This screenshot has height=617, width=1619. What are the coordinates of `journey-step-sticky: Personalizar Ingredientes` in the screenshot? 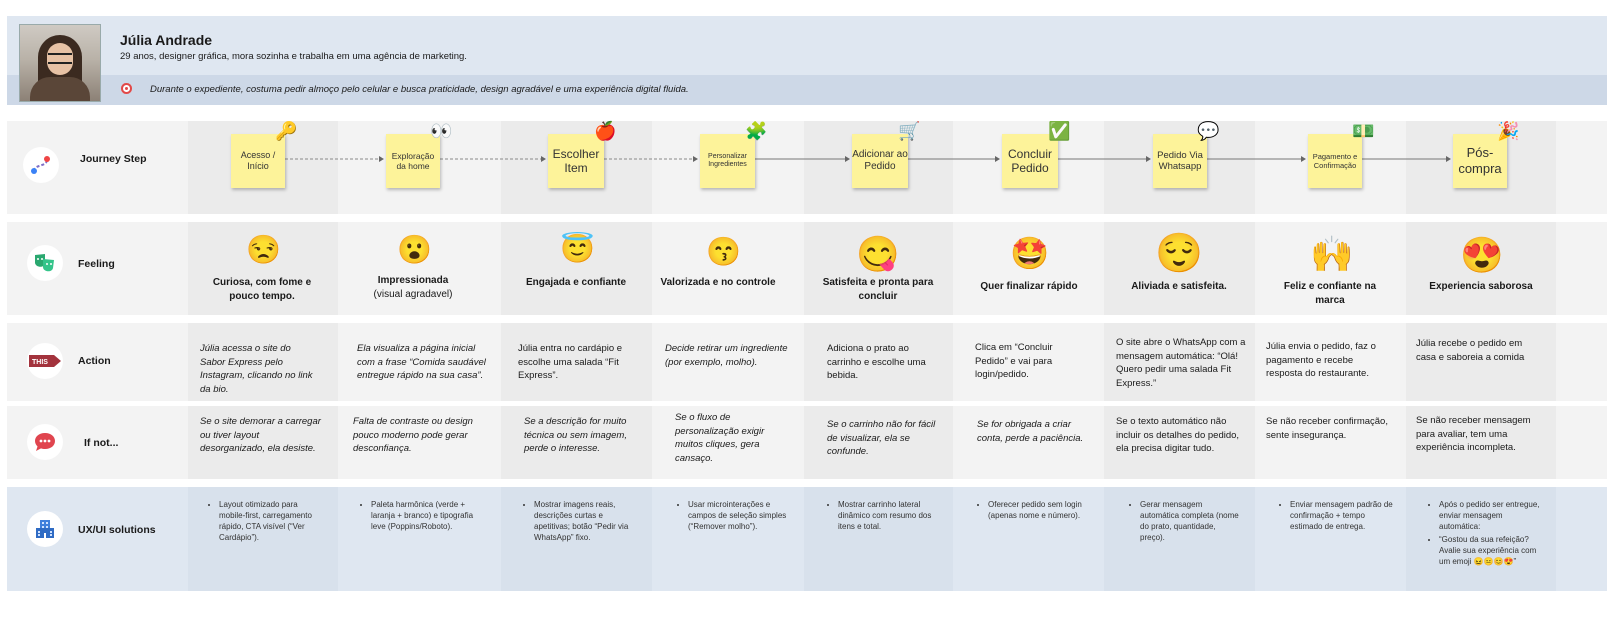 It's located at (727, 161).